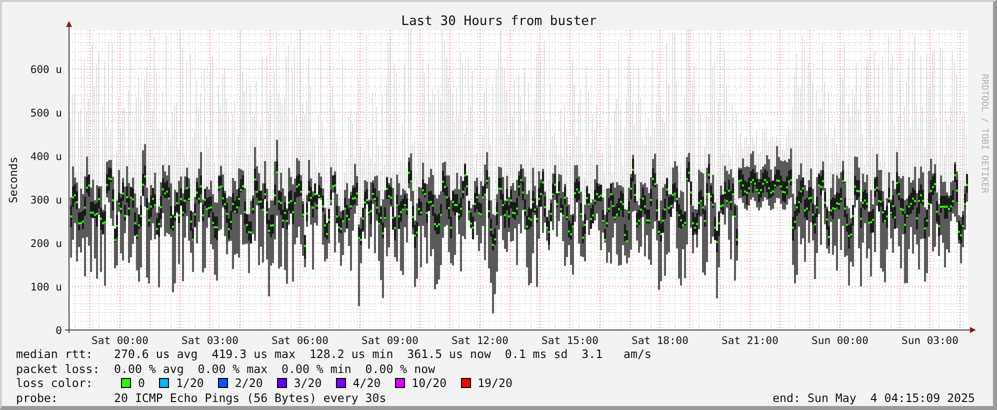 Image resolution: width=997 pixels, height=410 pixels. What do you see at coordinates (55, 354) in the screenshot?
I see `legend-label: median rtt:` at bounding box center [55, 354].